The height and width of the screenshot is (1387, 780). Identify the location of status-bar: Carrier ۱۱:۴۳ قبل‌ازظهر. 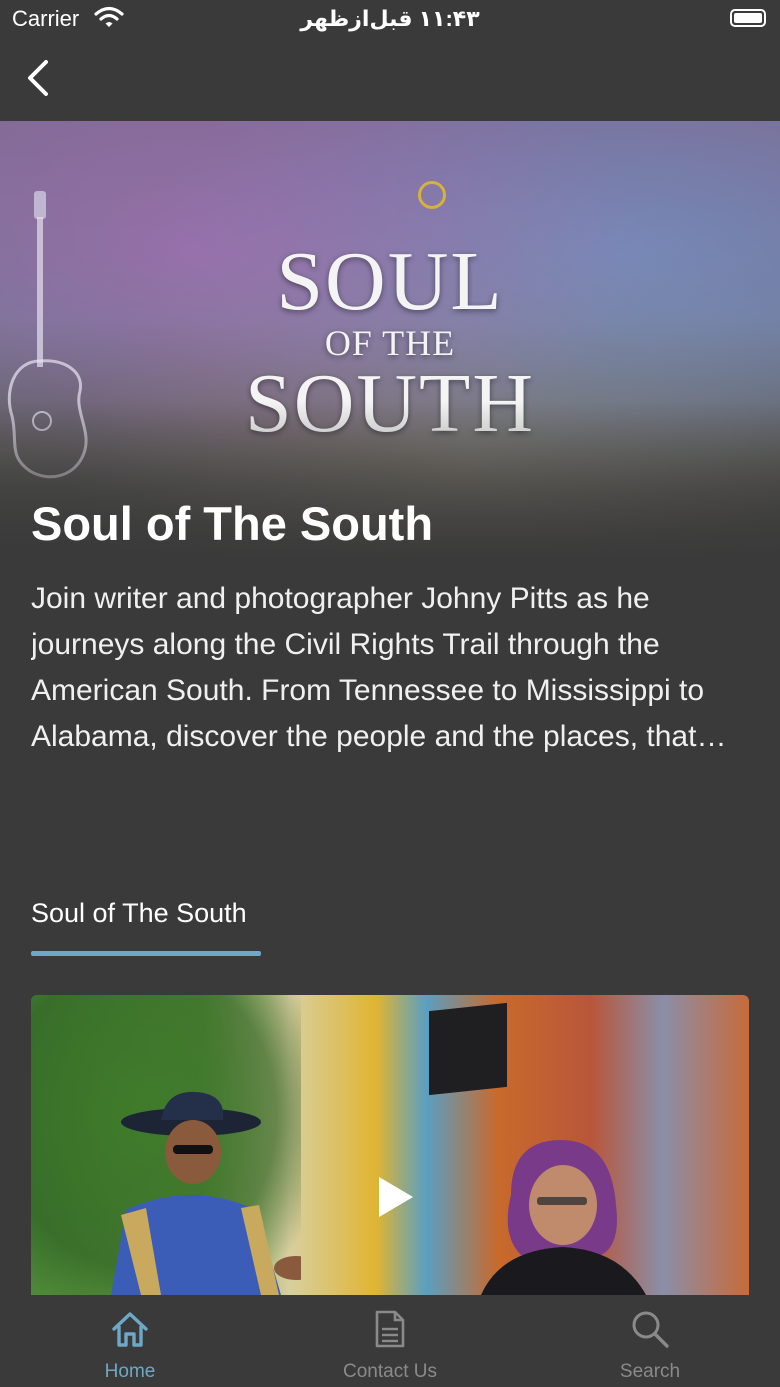
(390, 20).